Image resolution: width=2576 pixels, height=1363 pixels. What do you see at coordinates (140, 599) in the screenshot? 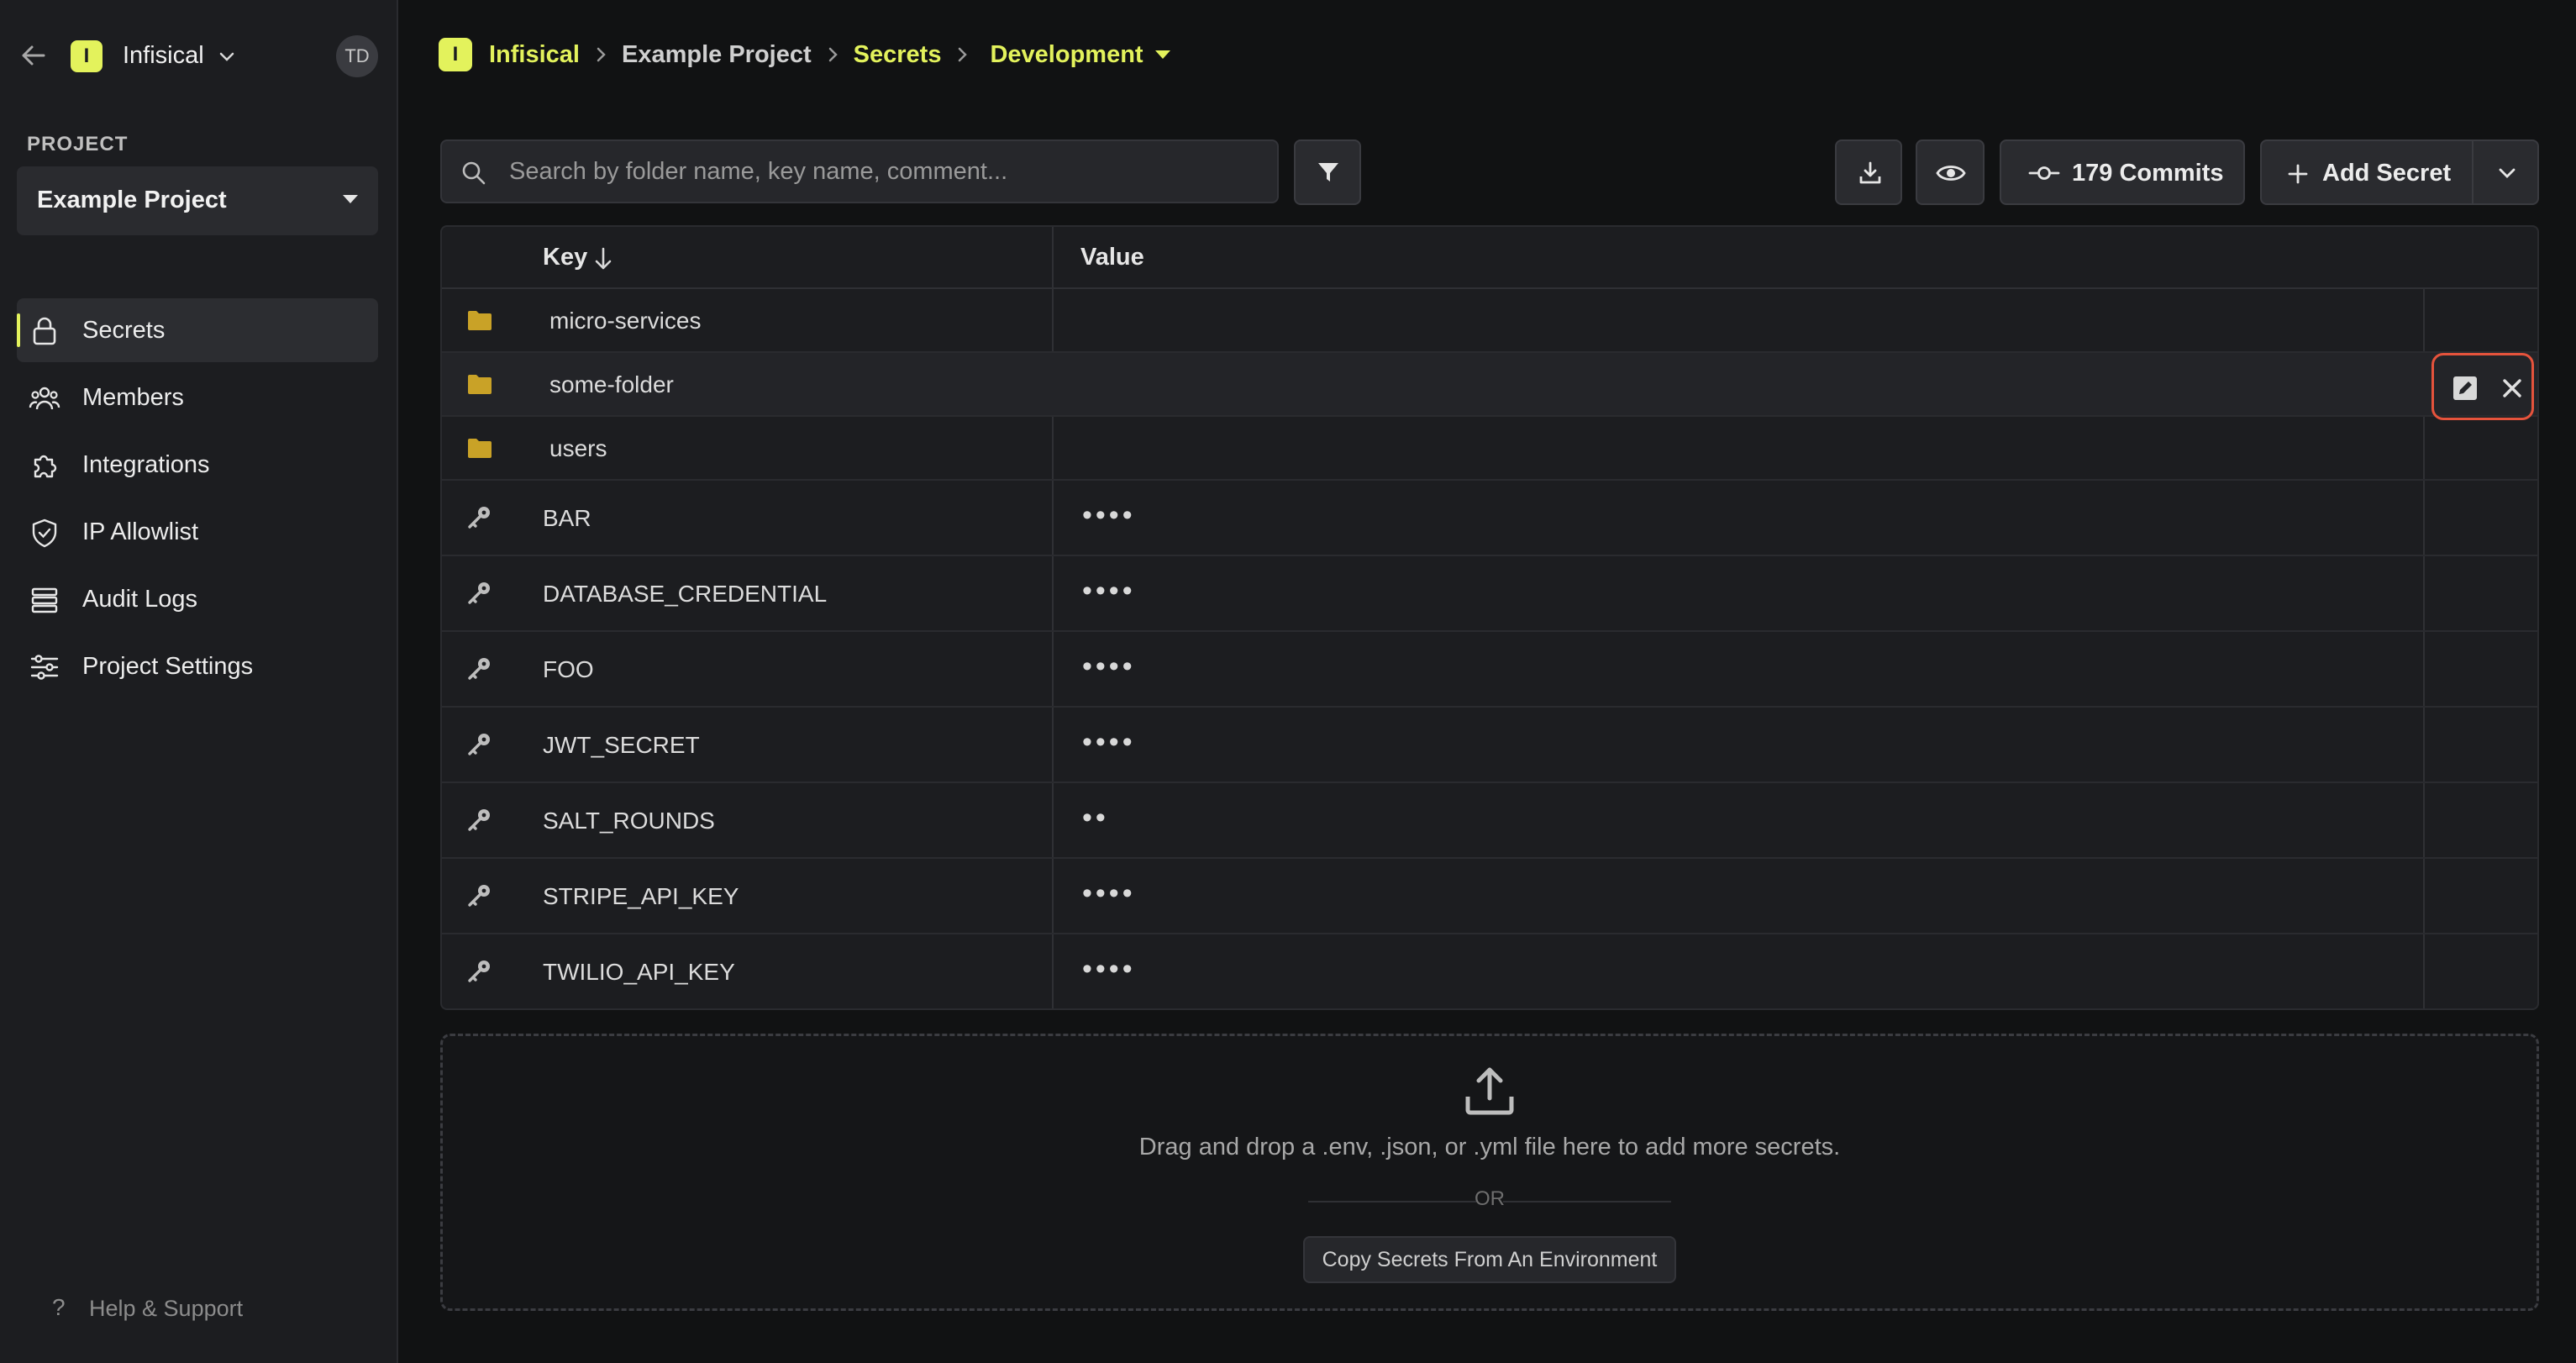
I see `sidebar-item-label: Audit Logs` at bounding box center [140, 599].